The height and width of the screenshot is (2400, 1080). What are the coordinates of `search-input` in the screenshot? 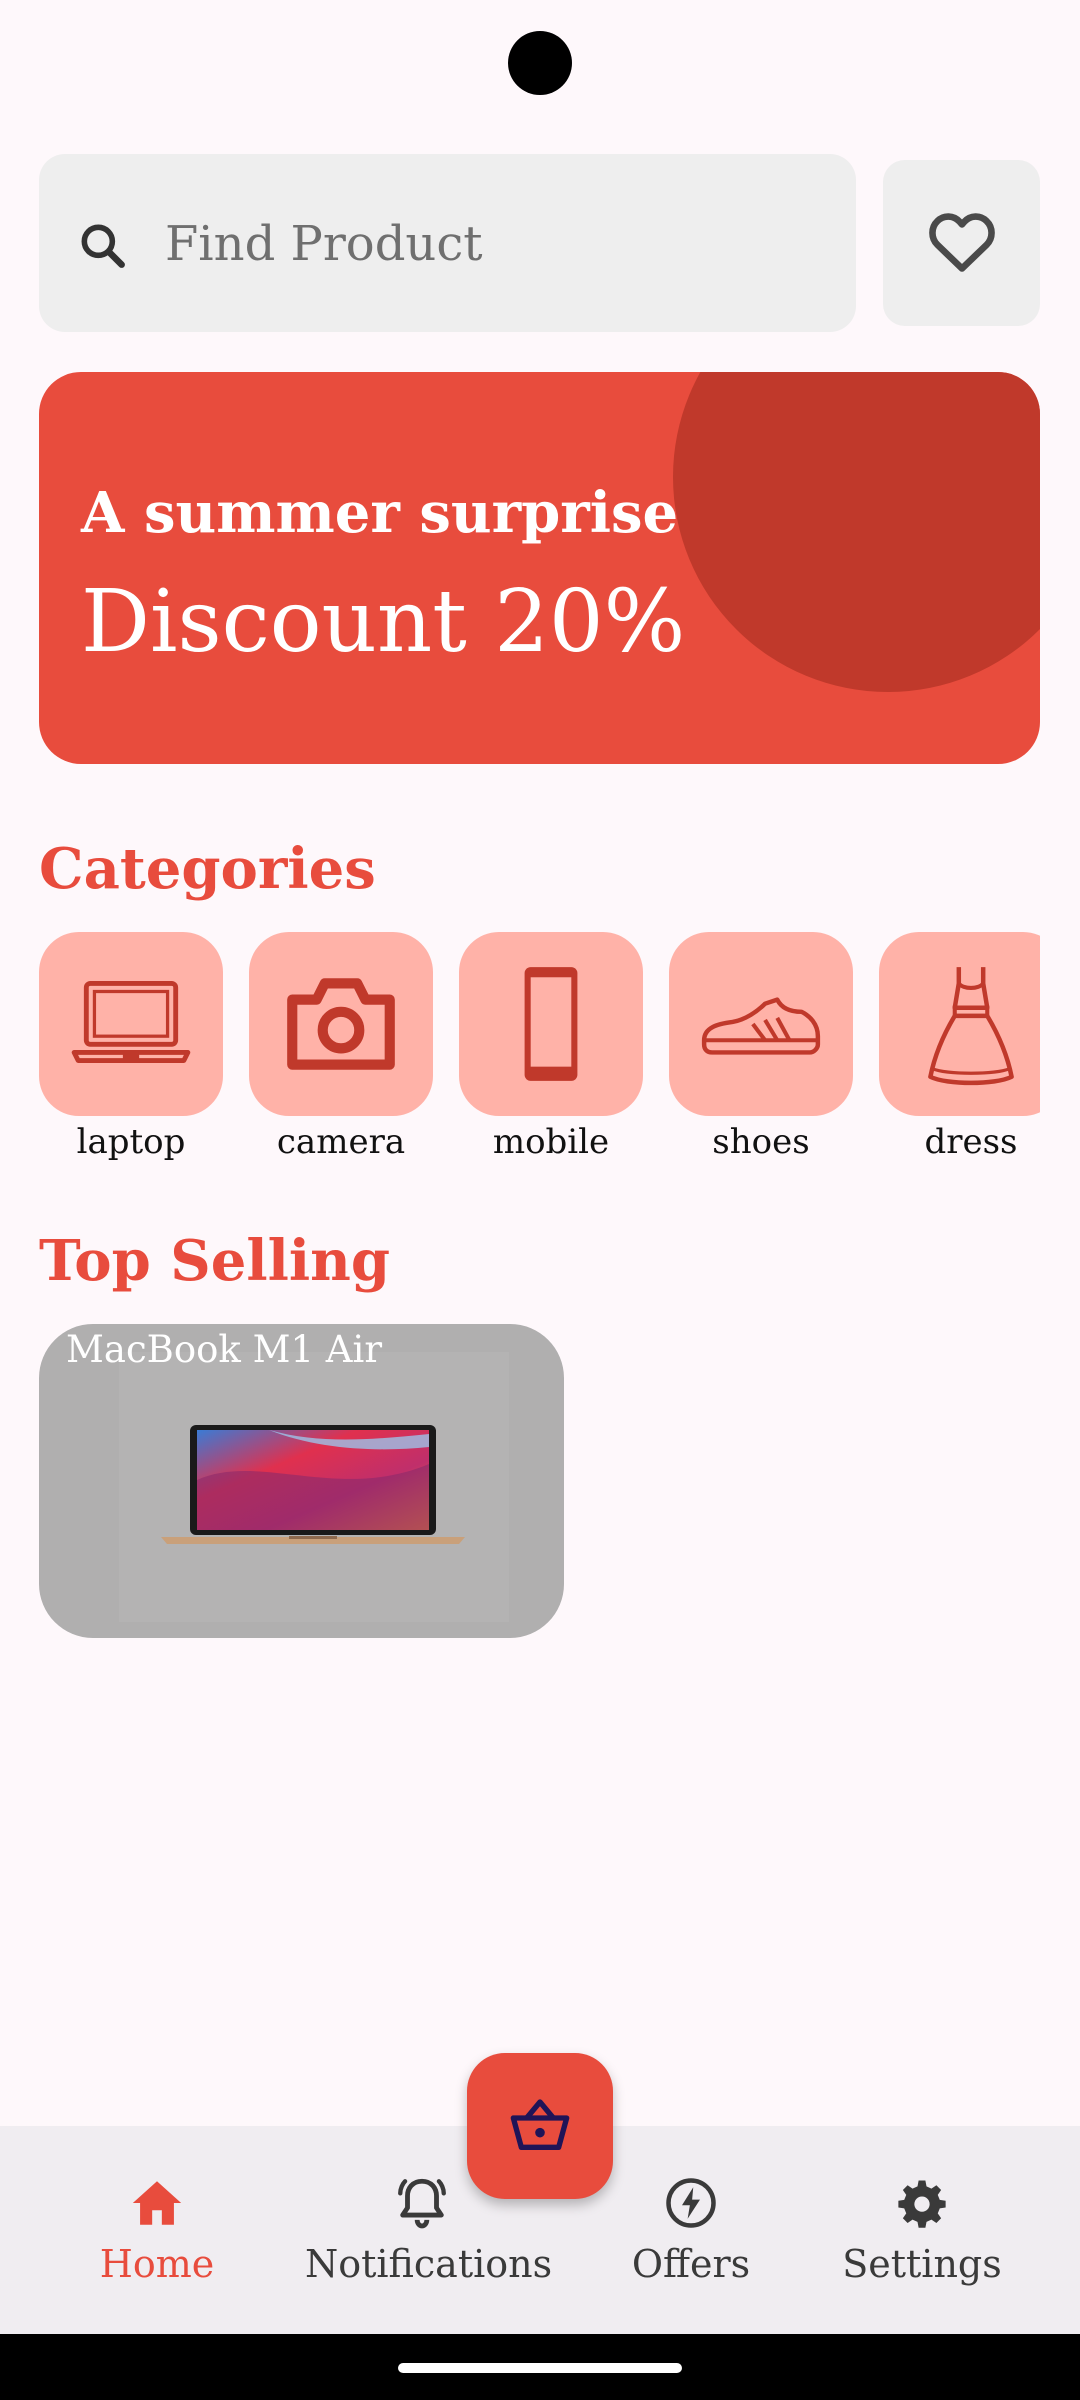 It's located at (475, 244).